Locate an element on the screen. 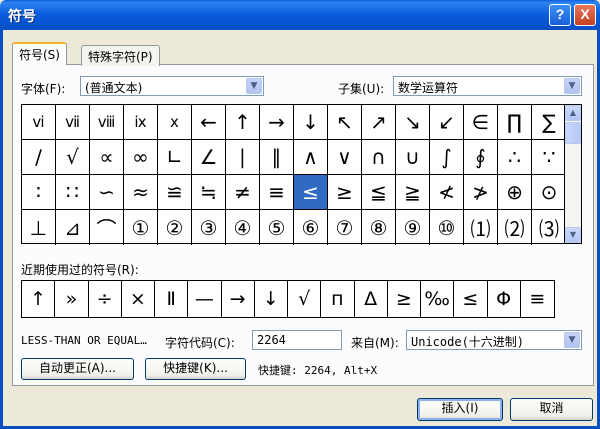  symbol-cell: ∴ is located at coordinates (515, 157).